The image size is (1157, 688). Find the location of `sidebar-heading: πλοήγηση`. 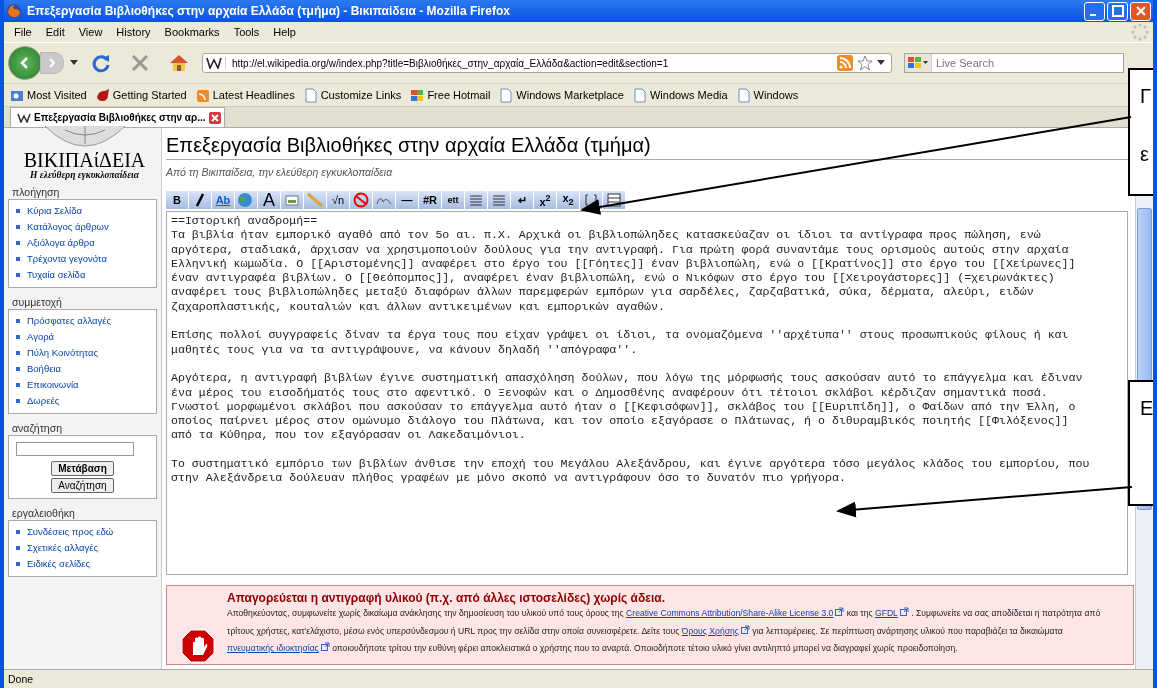

sidebar-heading: πλοήγηση is located at coordinates (36, 192).